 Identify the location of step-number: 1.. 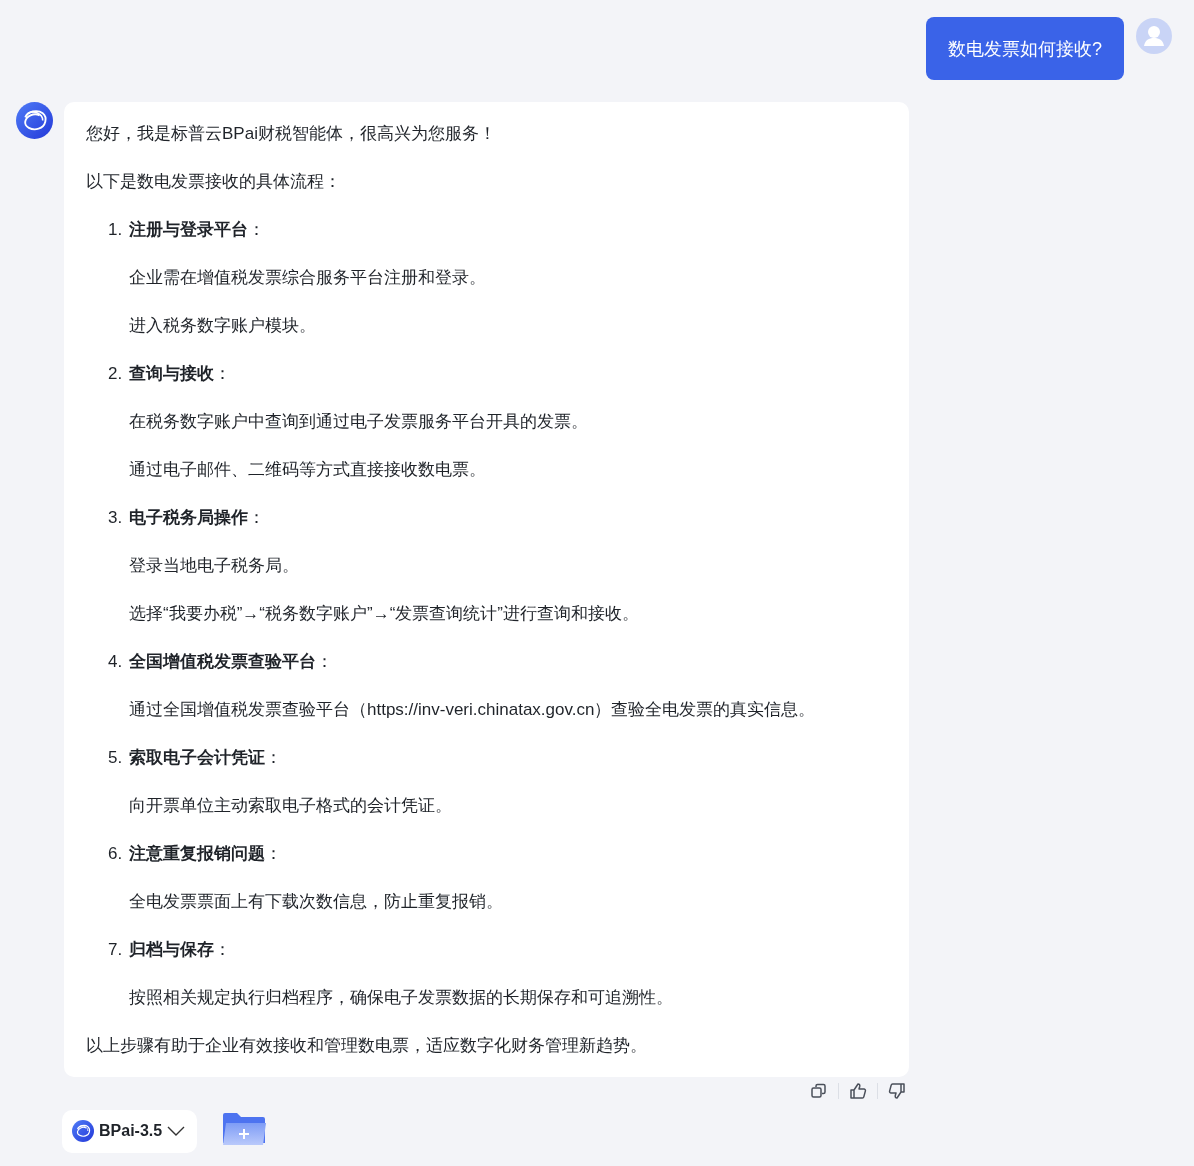
(116, 230).